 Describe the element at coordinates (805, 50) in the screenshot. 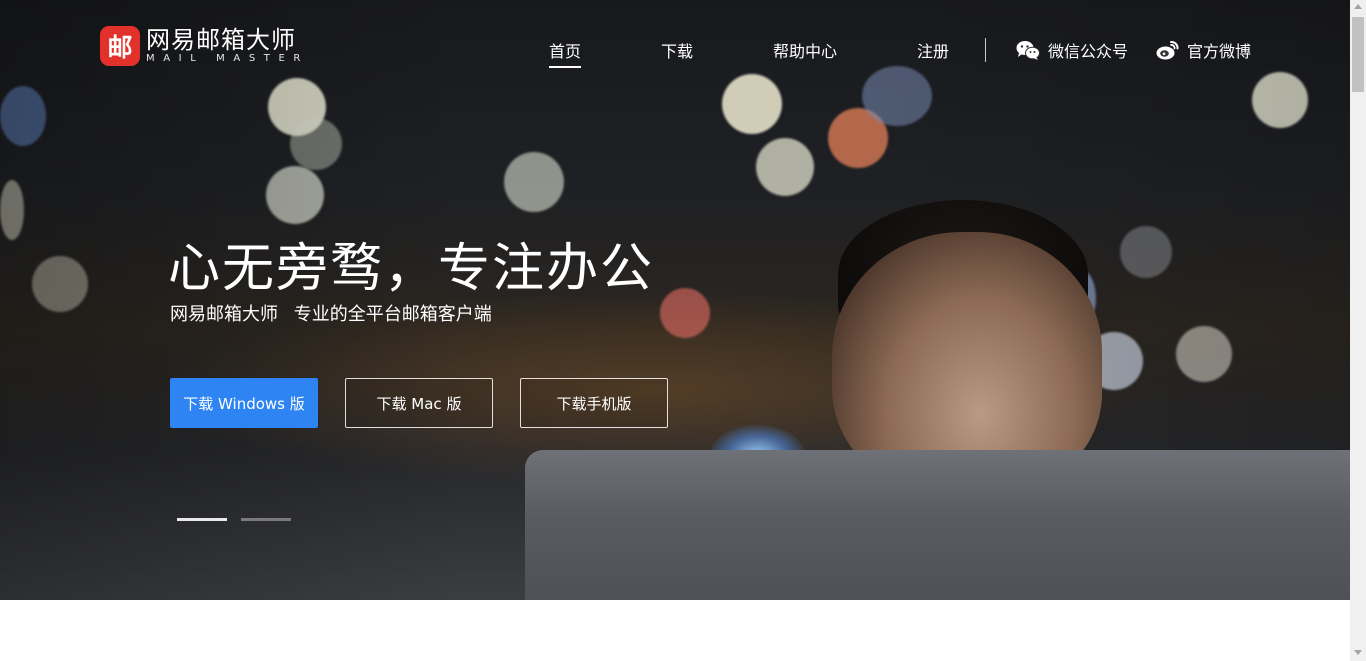

I see `nav-item-help-center: 帮助中心` at that location.